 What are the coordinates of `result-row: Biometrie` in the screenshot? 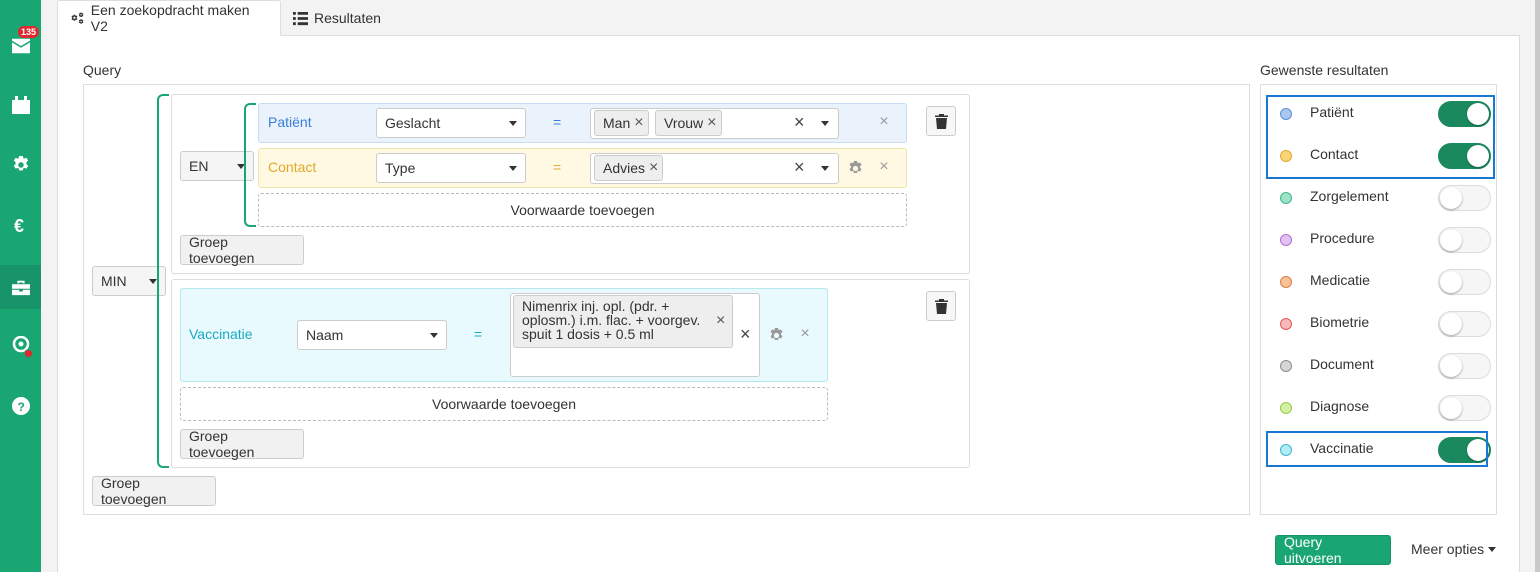 It's located at (1382, 324).